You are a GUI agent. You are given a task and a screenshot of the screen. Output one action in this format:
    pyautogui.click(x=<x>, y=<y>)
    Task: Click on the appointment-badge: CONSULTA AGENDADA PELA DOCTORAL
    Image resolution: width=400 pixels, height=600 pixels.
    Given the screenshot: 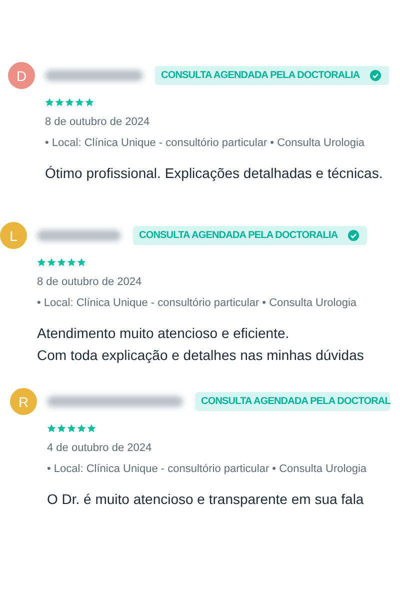 What is the action you would take?
    pyautogui.click(x=292, y=401)
    